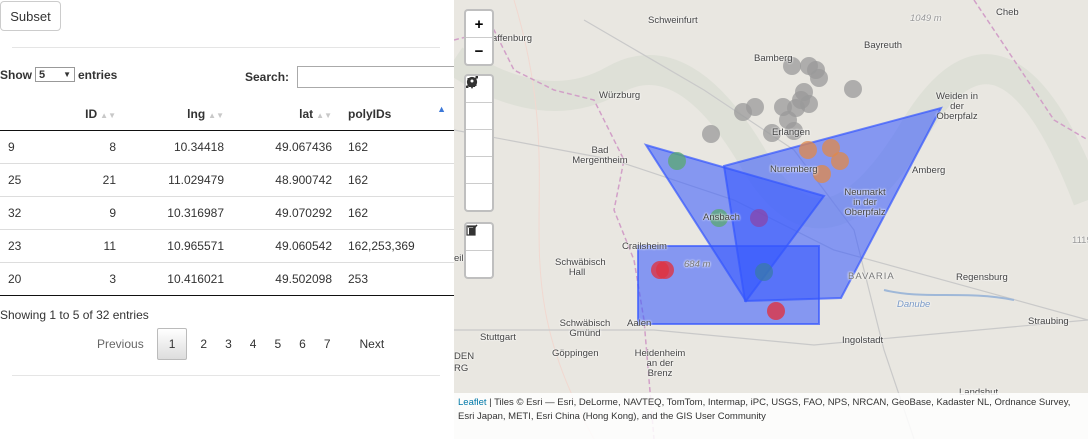 The image size is (1088, 439). What do you see at coordinates (95, 279) in the screenshot?
I see `cell-id: 3` at bounding box center [95, 279].